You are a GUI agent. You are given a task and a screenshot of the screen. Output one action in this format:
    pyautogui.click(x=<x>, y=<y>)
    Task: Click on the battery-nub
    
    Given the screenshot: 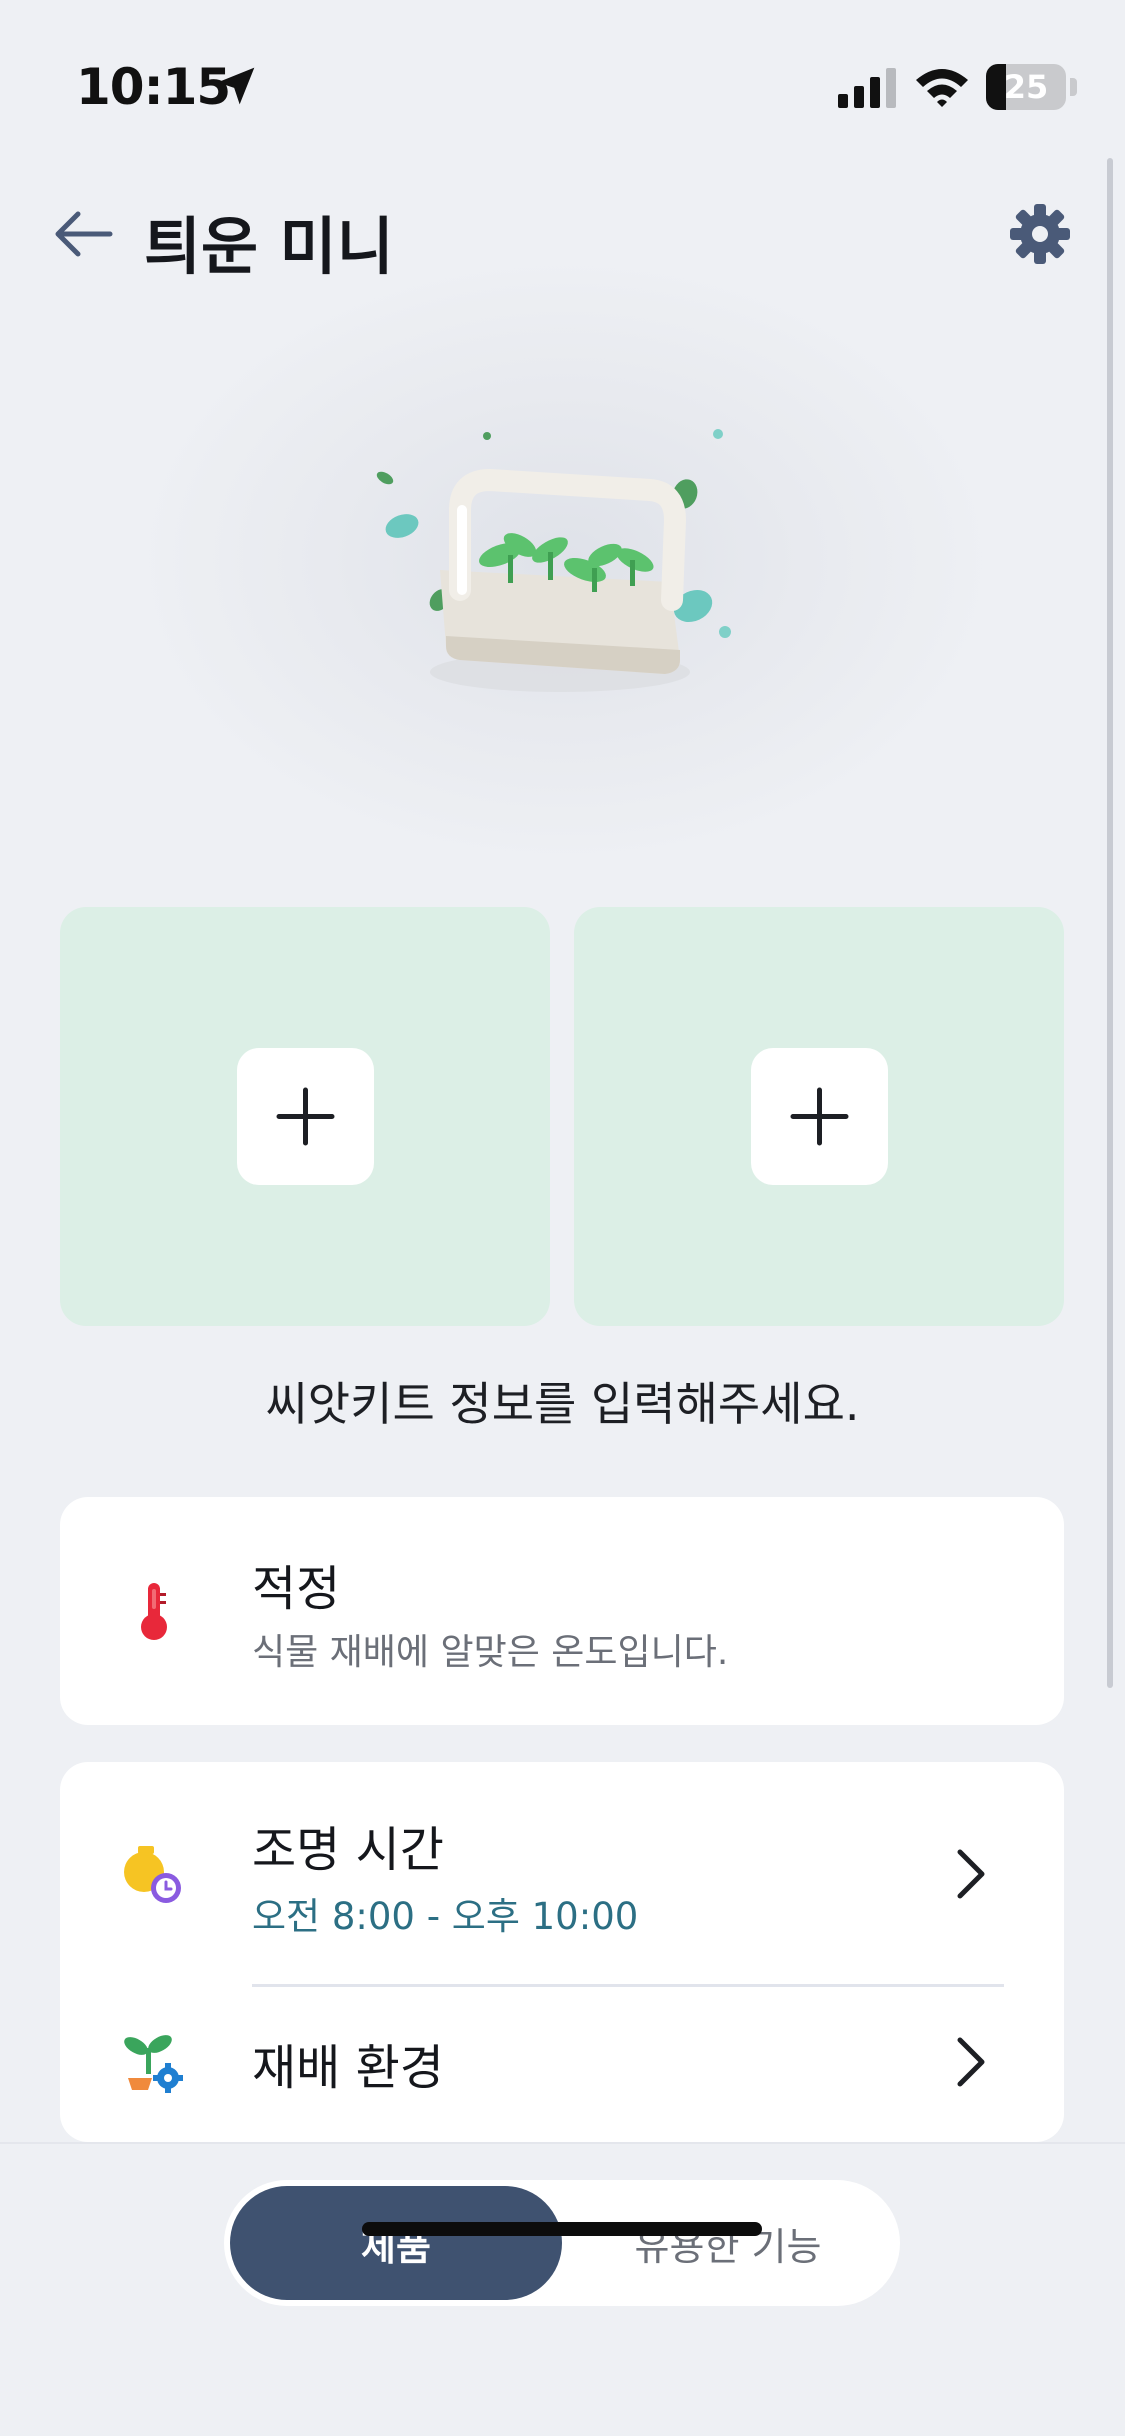 What is the action you would take?
    pyautogui.click(x=1073, y=87)
    